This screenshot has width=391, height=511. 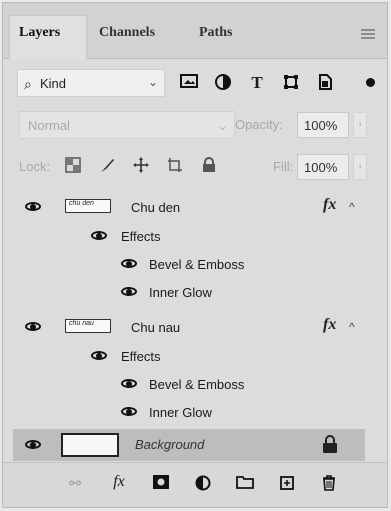 I want to click on fill-dropdown-icon: ›, so click(x=360, y=167).